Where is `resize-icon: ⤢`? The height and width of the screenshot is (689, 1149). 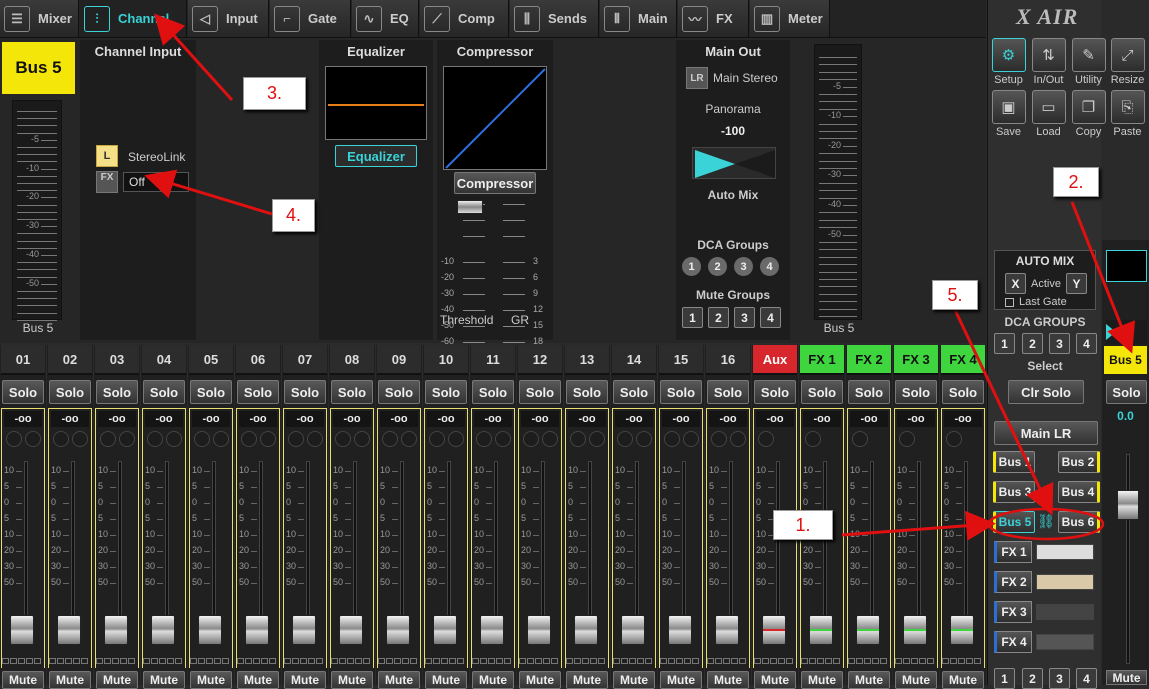
resize-icon: ⤢ is located at coordinates (1127, 55).